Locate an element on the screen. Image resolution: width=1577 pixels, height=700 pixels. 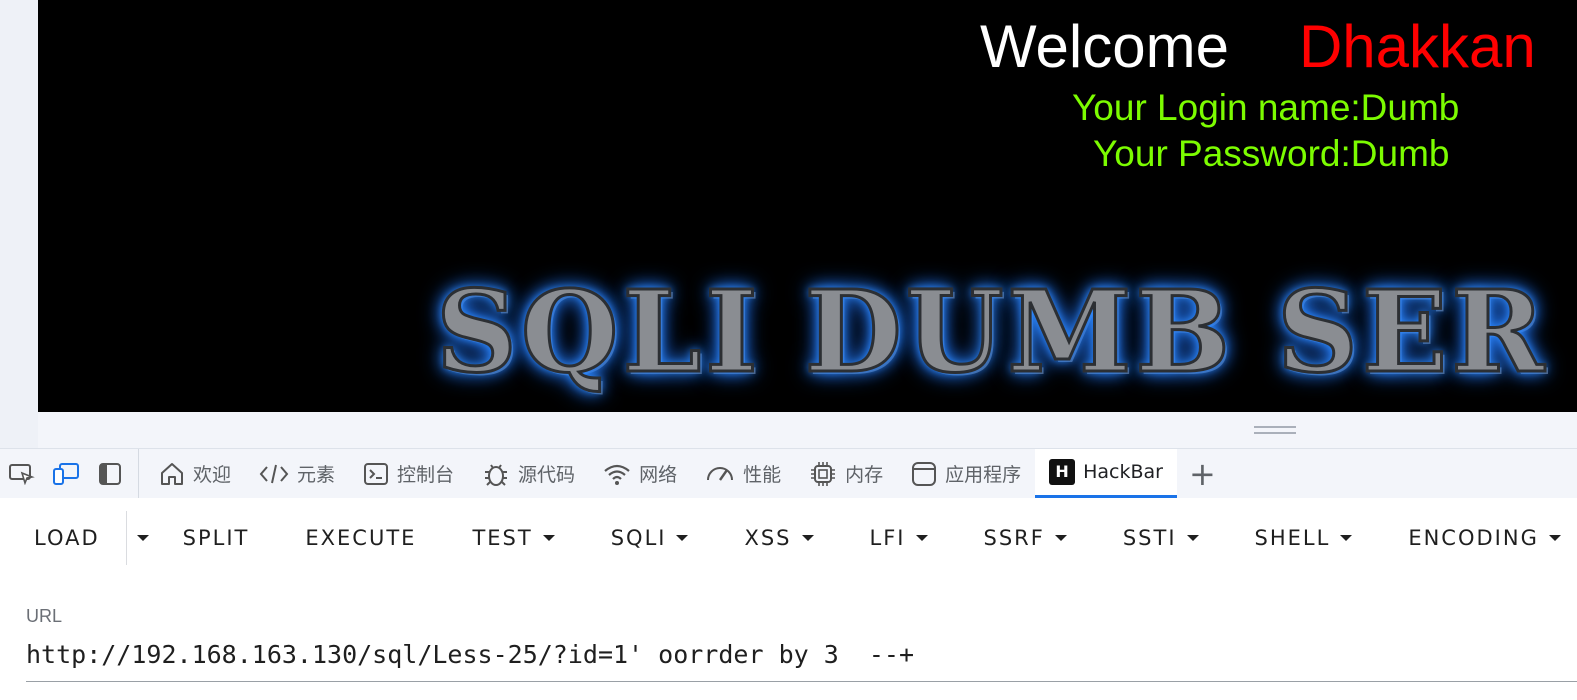
execute-button: EXECUTE is located at coordinates (360, 538).